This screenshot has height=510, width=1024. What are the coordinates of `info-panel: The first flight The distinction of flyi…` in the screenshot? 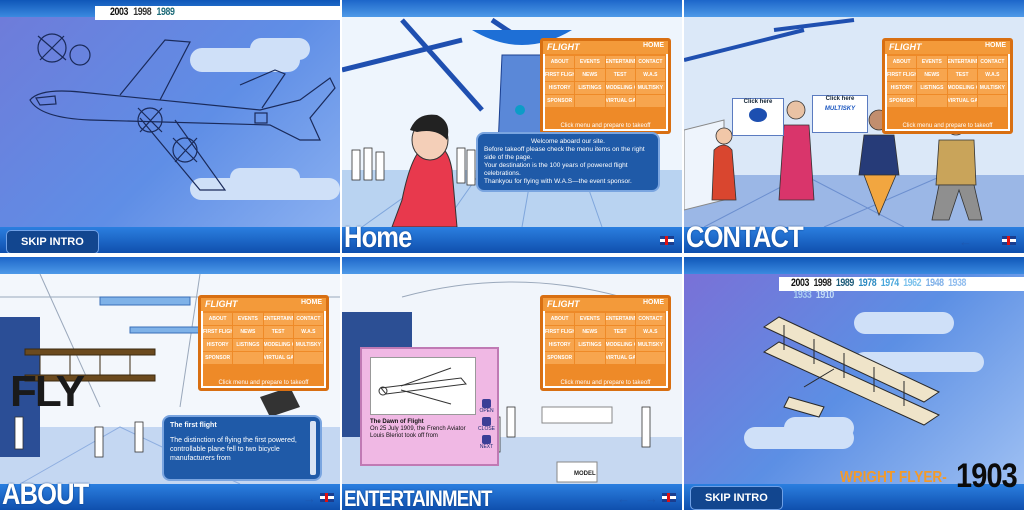 It's located at (242, 448).